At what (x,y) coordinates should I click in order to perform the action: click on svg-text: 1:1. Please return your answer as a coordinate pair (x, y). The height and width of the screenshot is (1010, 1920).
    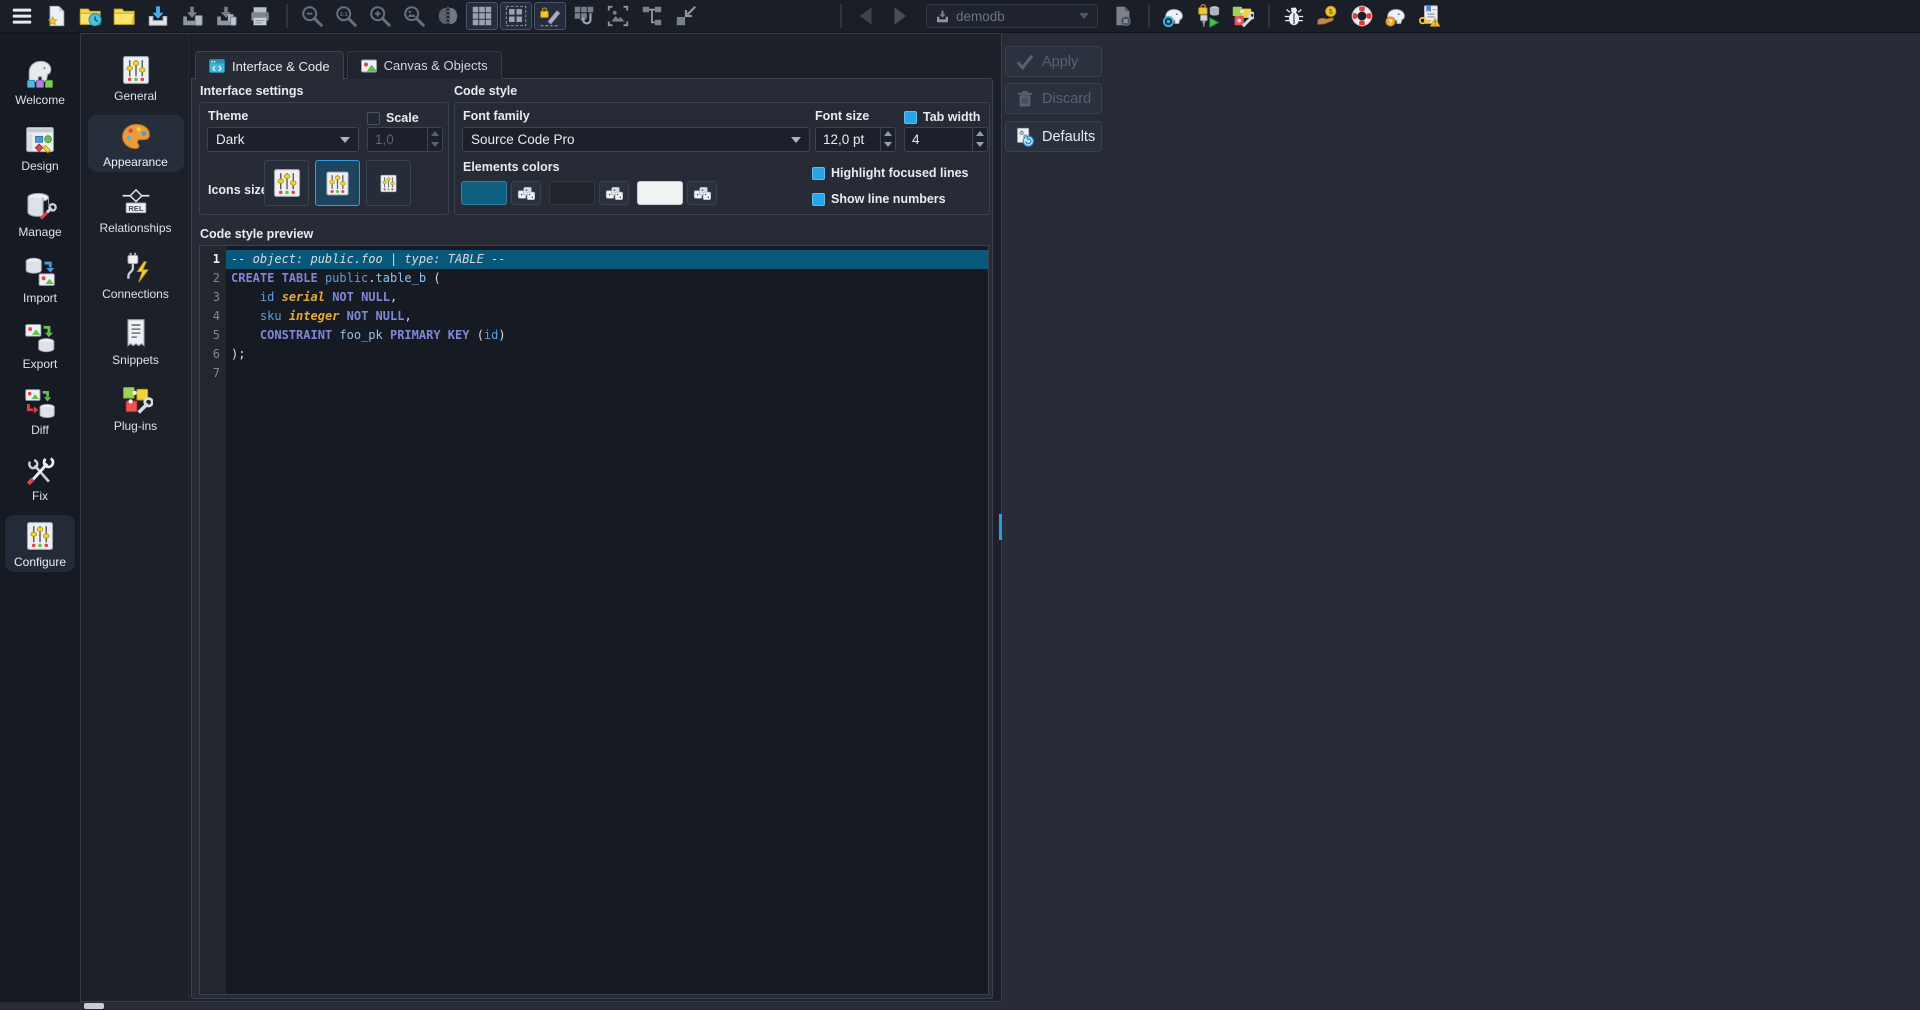
    Looking at the image, I should click on (344, 15).